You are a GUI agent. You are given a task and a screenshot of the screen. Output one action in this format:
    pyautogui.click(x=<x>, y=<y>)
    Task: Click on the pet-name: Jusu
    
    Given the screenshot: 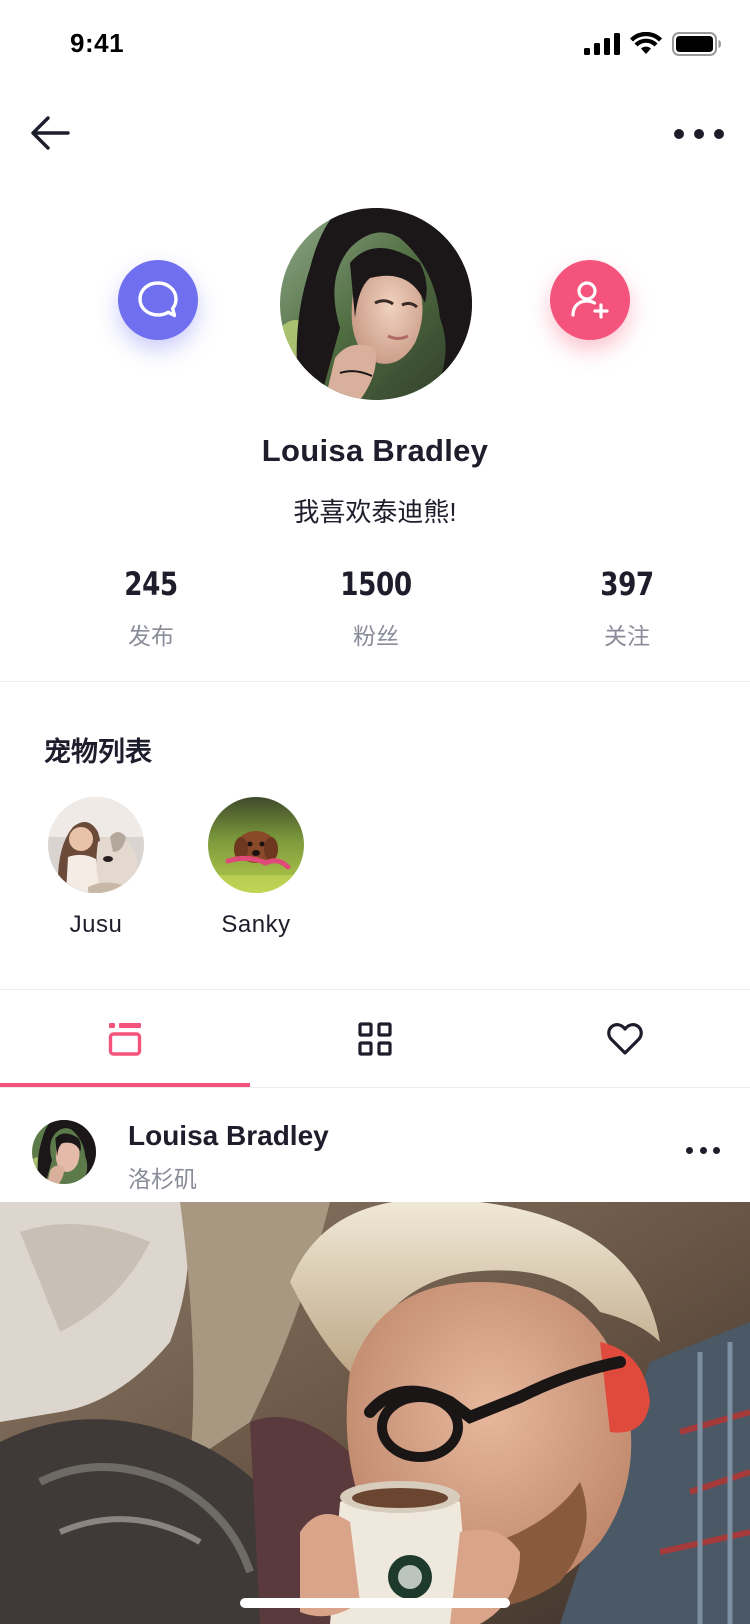 What is the action you would take?
    pyautogui.click(x=96, y=924)
    